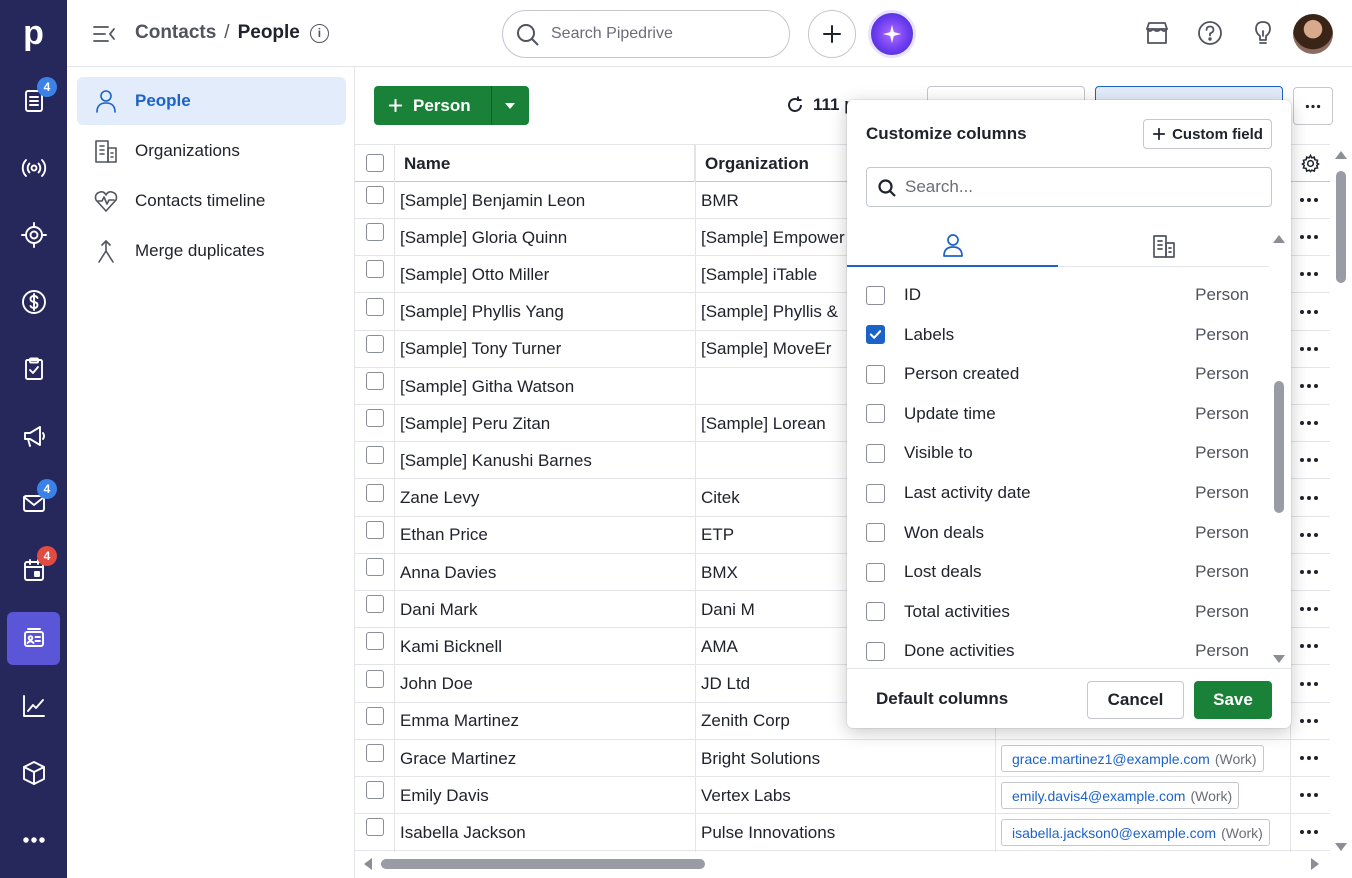  Describe the element at coordinates (544, 163) in the screenshot. I see `column-header-name: Name` at that location.